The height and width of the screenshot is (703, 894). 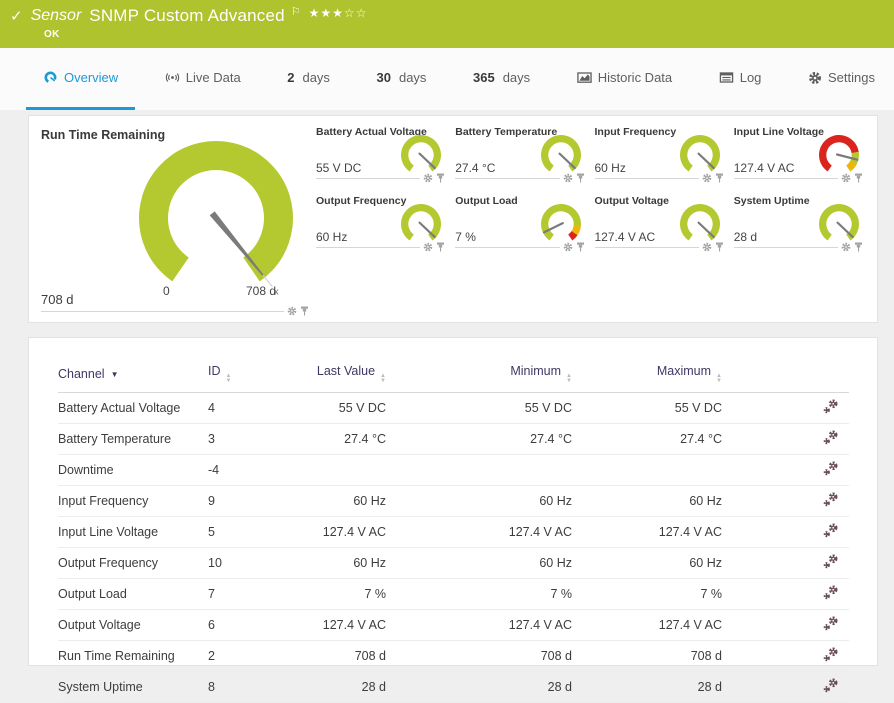 What do you see at coordinates (347, 374) in the screenshot?
I see `column-header-last-value: Last Value ▲ ▼` at bounding box center [347, 374].